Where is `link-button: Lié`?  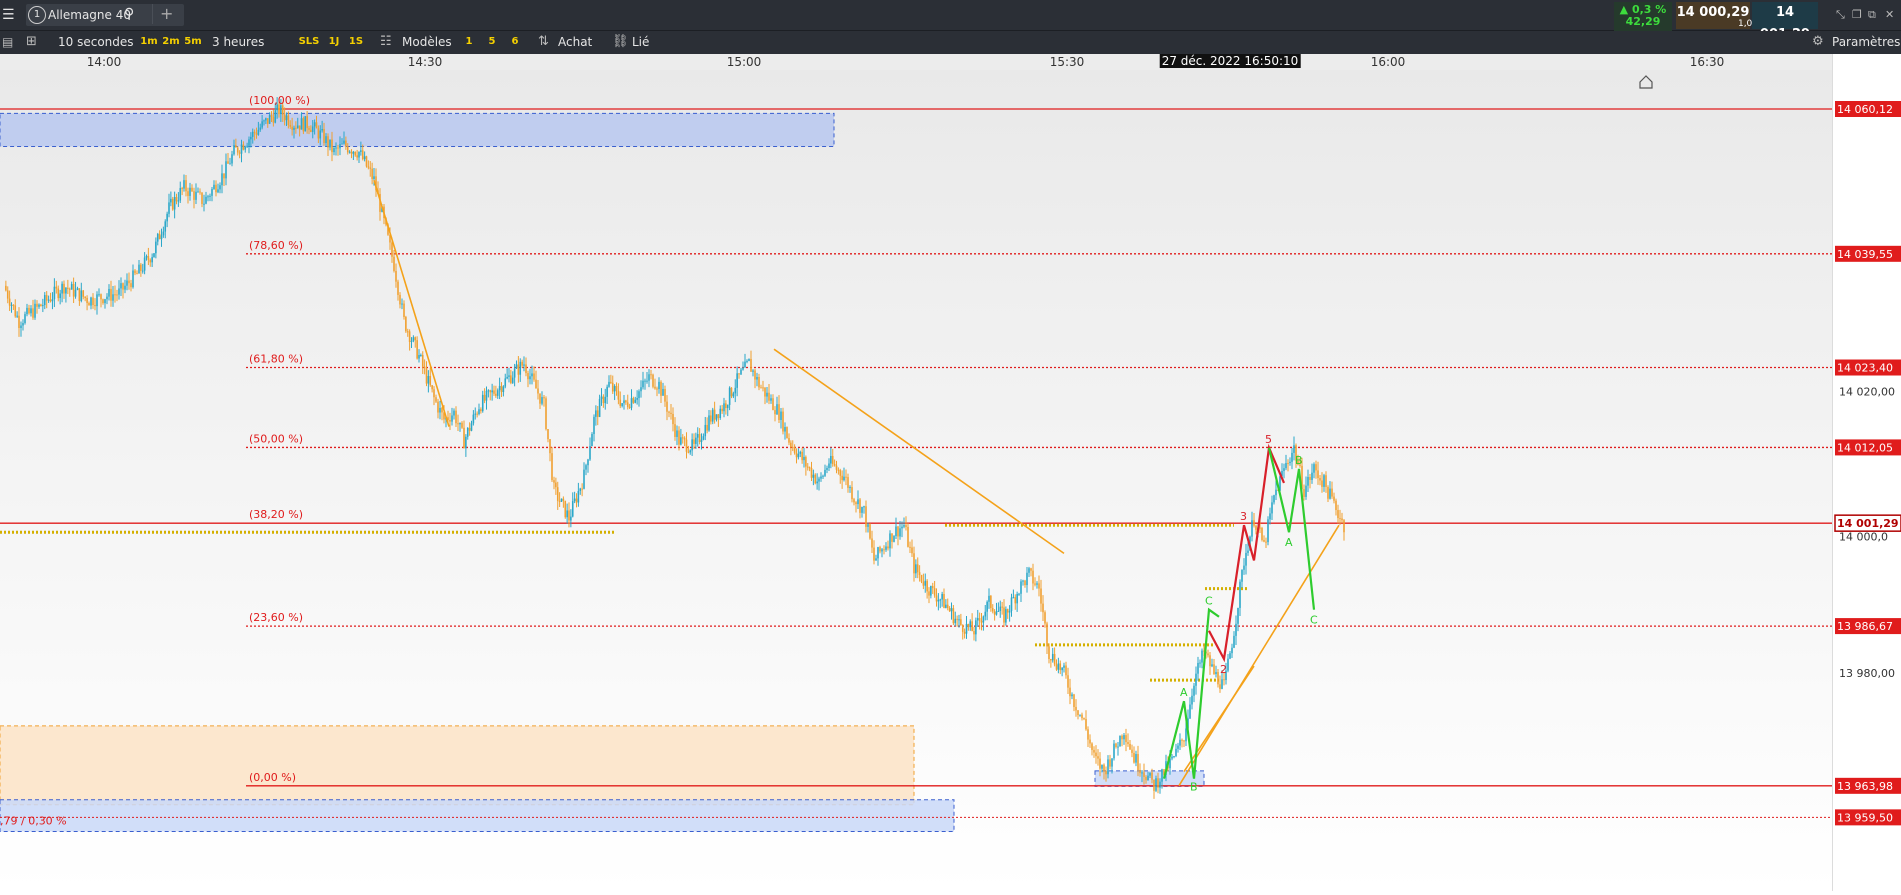
link-button: Lié is located at coordinates (640, 42).